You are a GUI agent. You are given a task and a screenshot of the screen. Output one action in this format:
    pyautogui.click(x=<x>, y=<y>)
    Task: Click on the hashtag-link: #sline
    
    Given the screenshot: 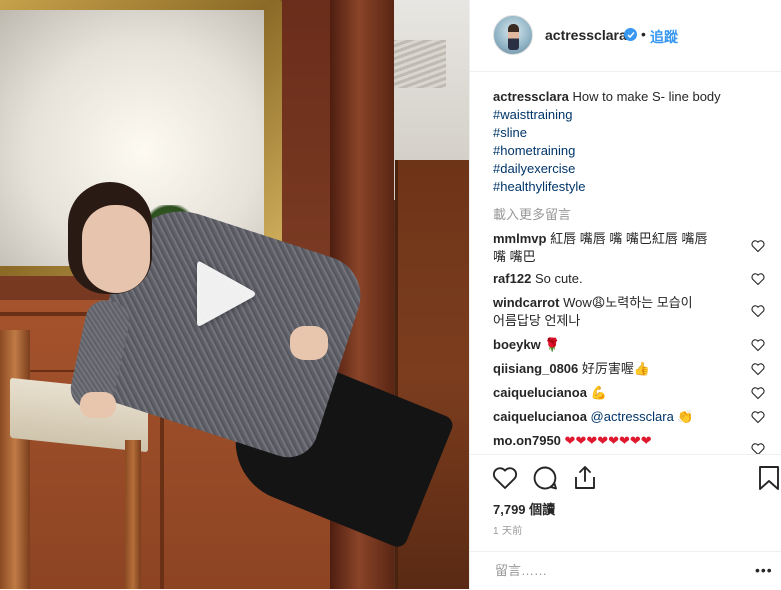 What is the action you would take?
    pyautogui.click(x=623, y=133)
    